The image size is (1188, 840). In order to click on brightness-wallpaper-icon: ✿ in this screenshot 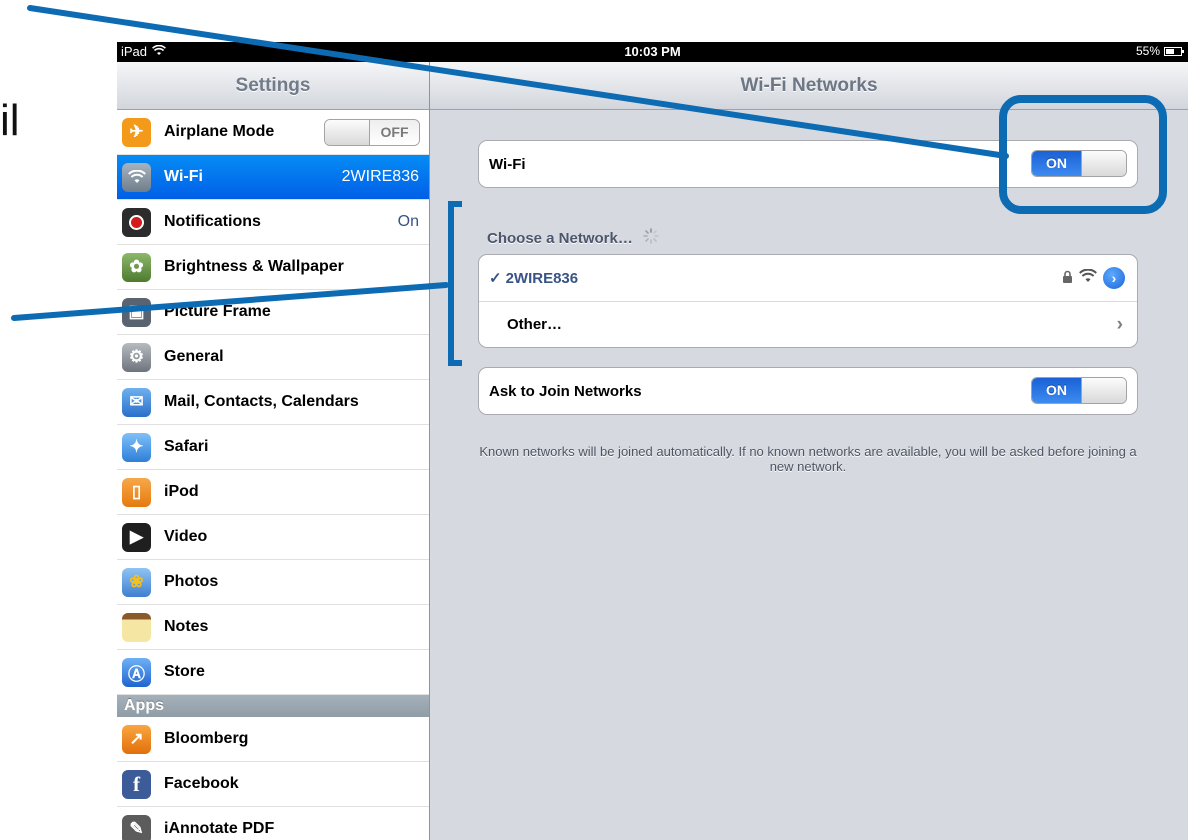, I will do `click(136, 267)`.